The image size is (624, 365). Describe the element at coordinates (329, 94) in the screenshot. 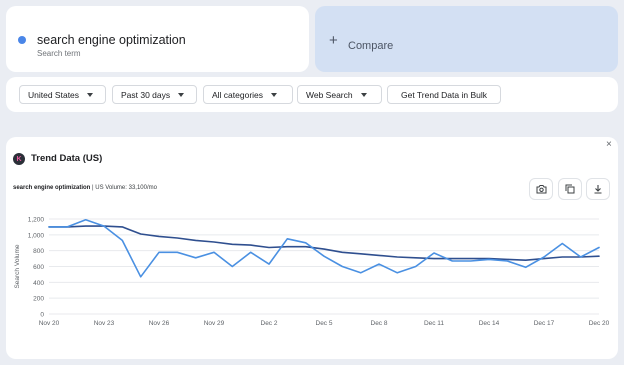

I see `search-type-label: Web Search` at that location.